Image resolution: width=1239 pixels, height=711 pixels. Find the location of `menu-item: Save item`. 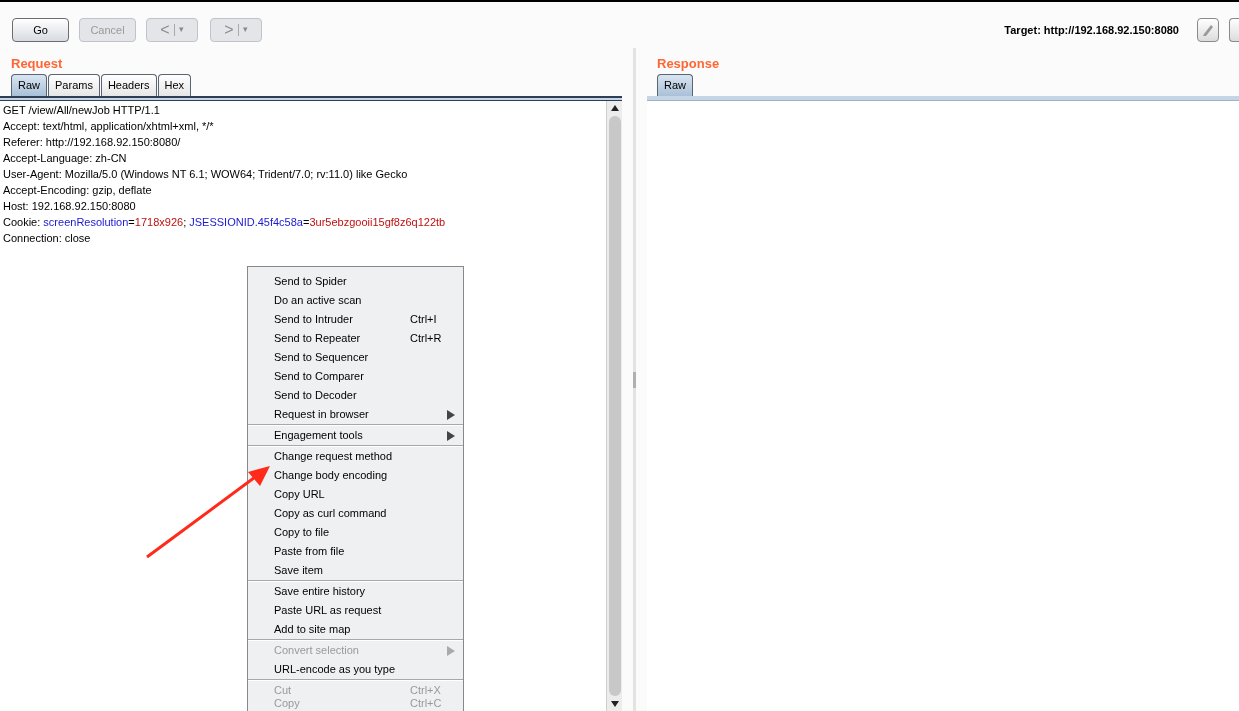

menu-item: Save item is located at coordinates (355, 570).